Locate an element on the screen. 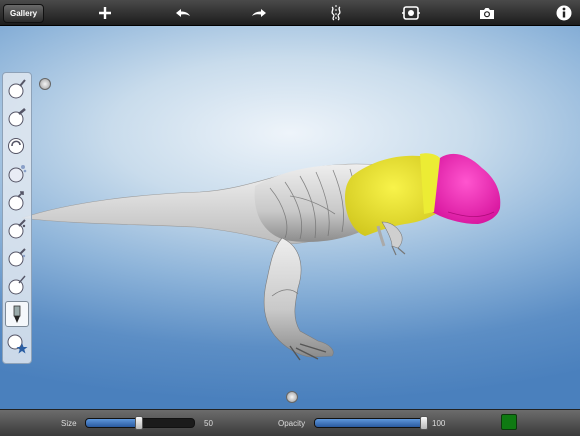  pinch-brush-icon is located at coordinates (17, 145).